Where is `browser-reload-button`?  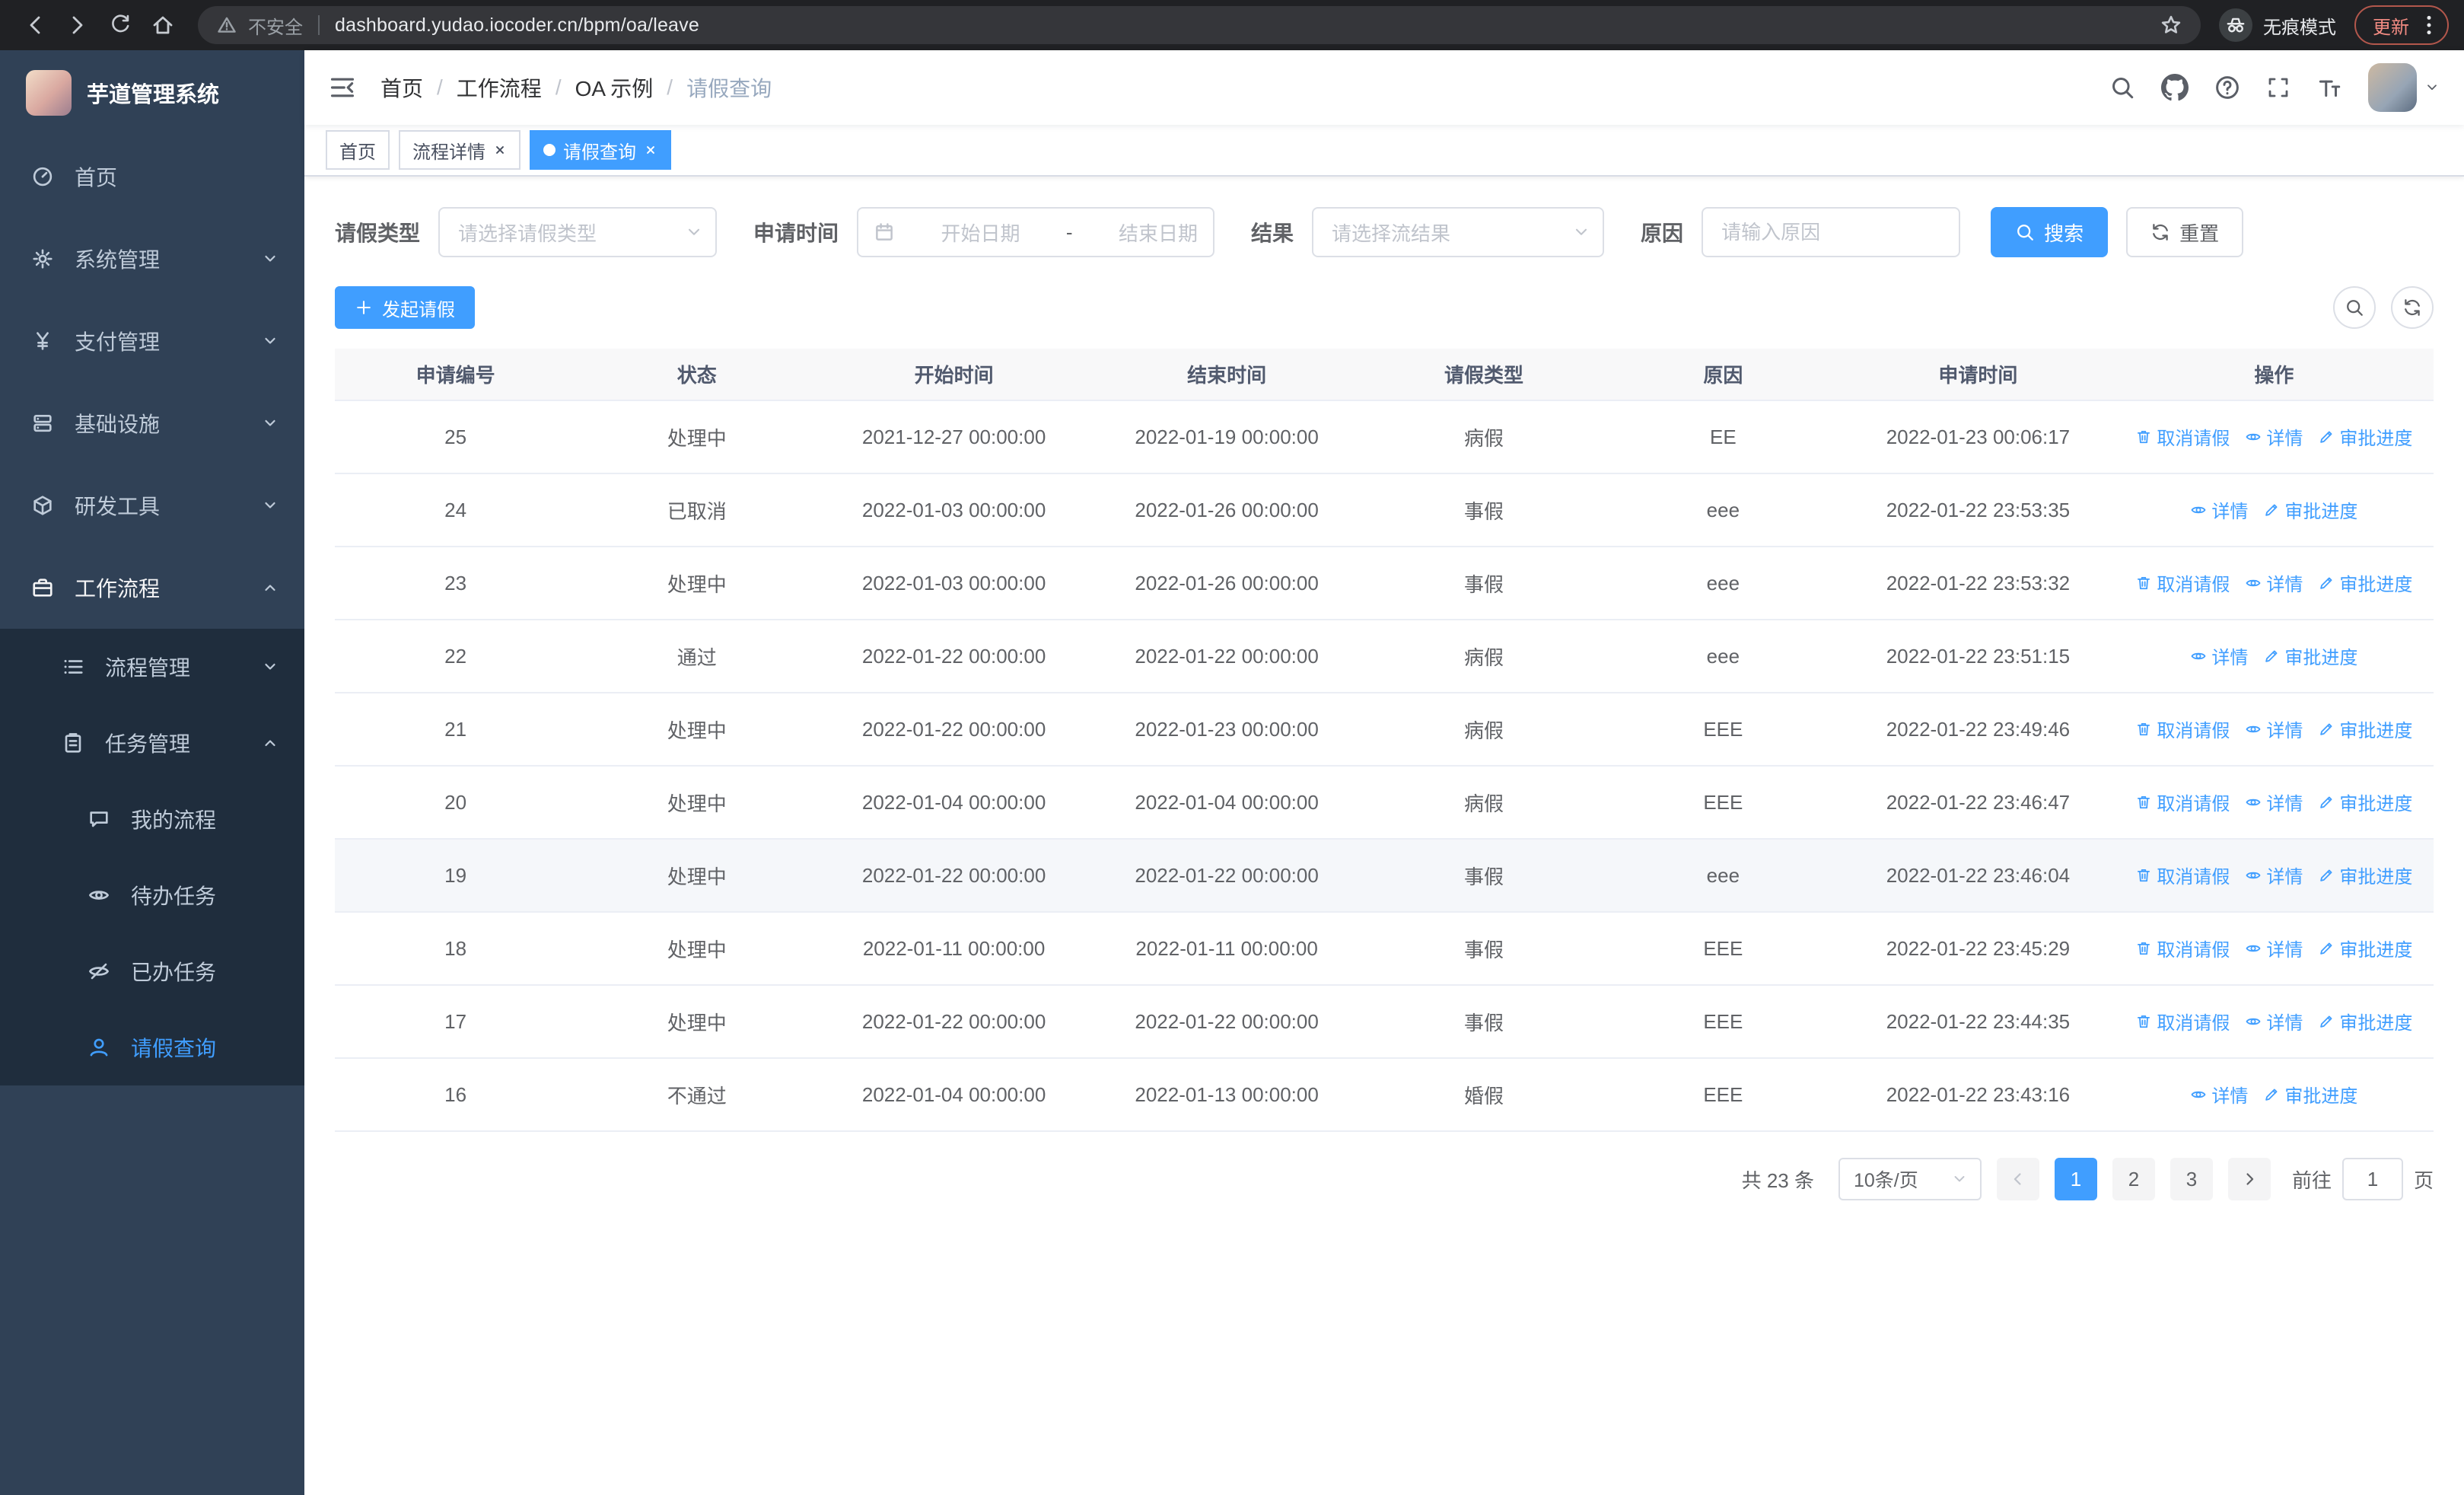 browser-reload-button is located at coordinates (120, 25).